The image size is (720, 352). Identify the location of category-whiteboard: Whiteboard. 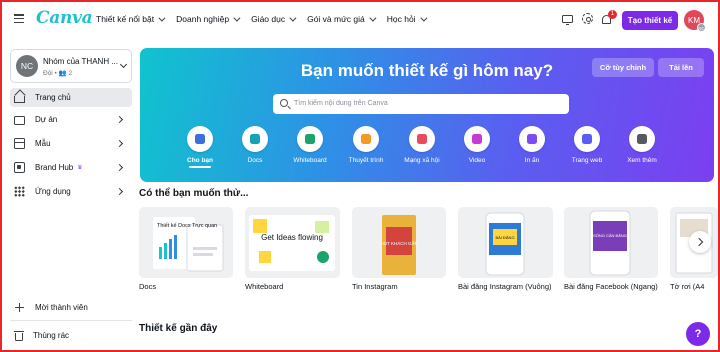
(310, 145).